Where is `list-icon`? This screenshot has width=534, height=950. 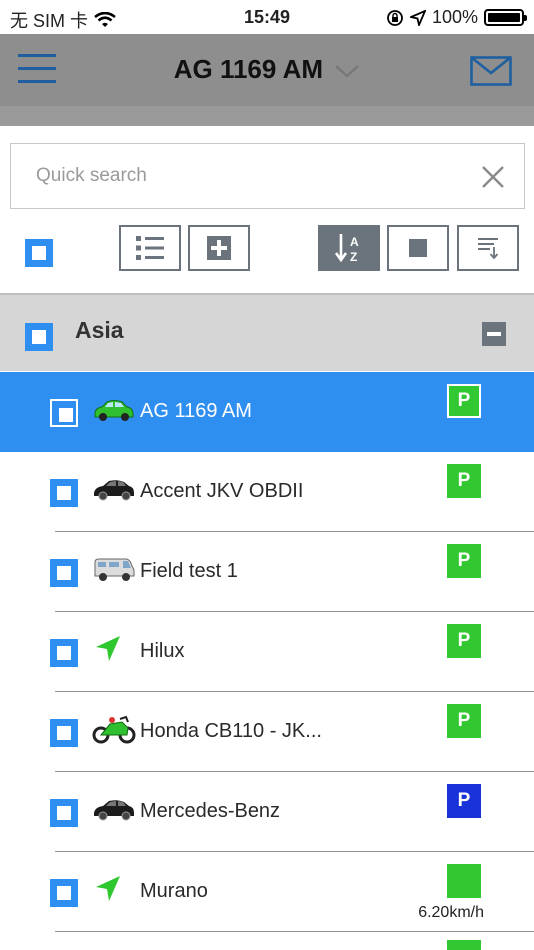
list-icon is located at coordinates (150, 248).